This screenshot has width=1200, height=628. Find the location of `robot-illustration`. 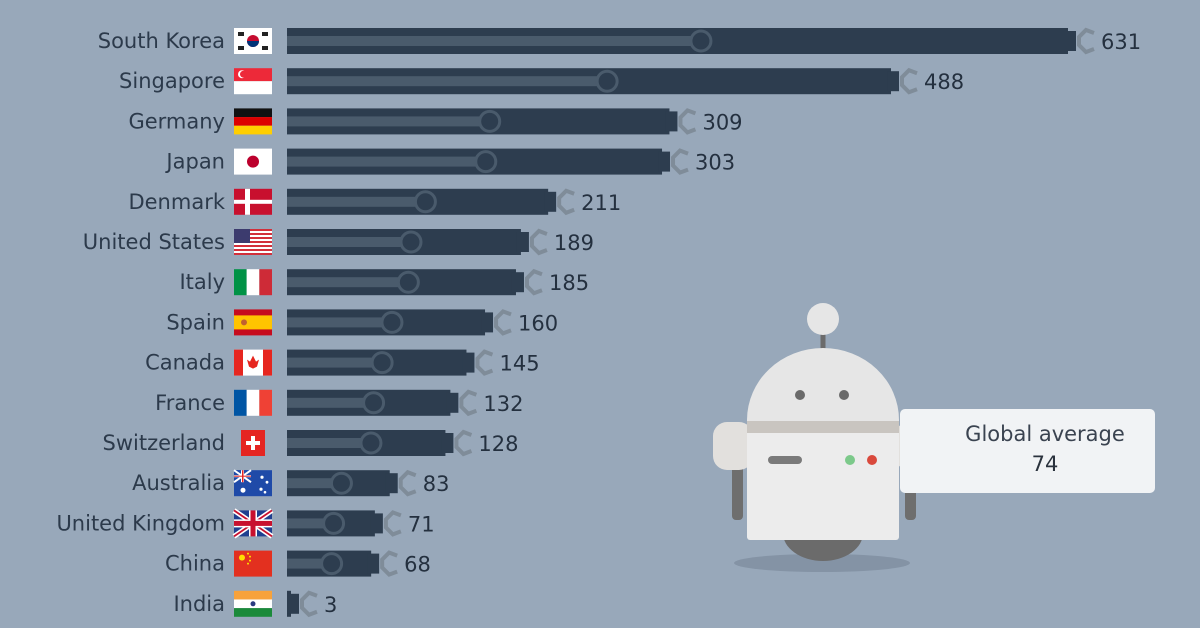

robot-illustration is located at coordinates (822, 437).